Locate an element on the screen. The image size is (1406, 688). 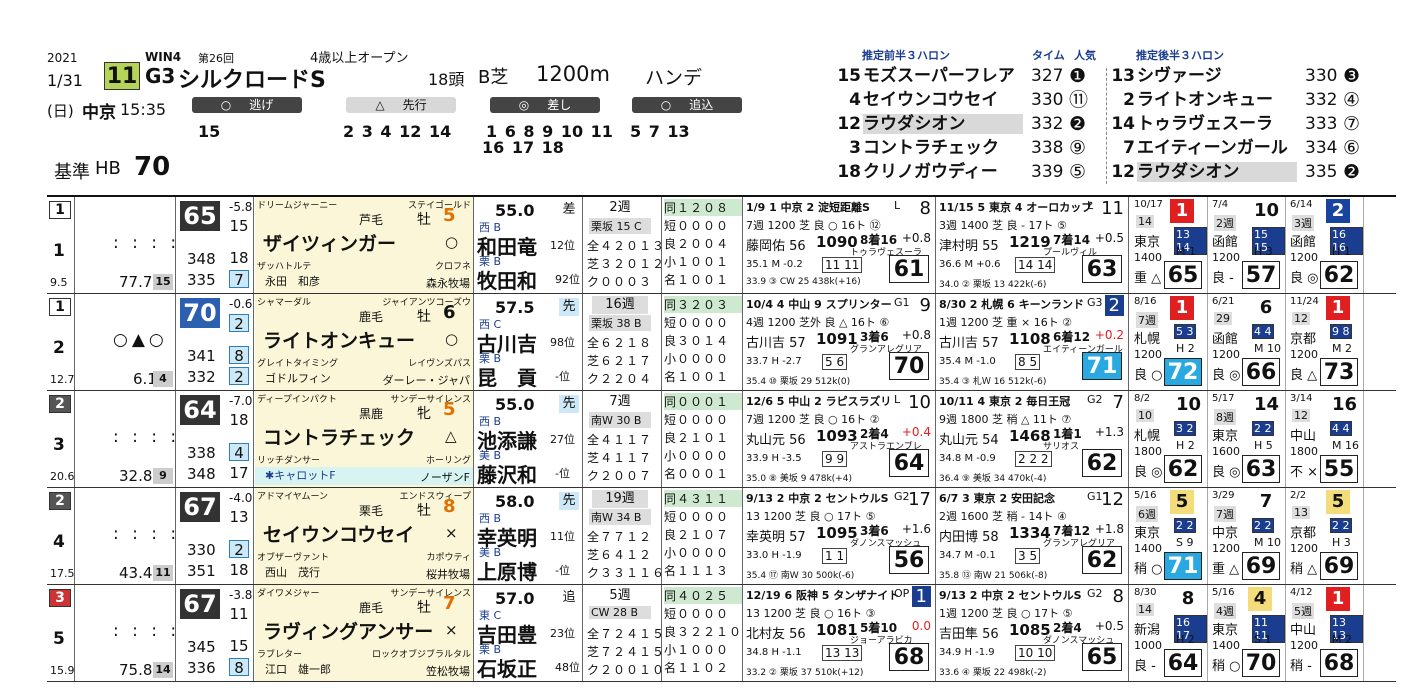
mini-going: 良 ◎ is located at coordinates (1148, 472).